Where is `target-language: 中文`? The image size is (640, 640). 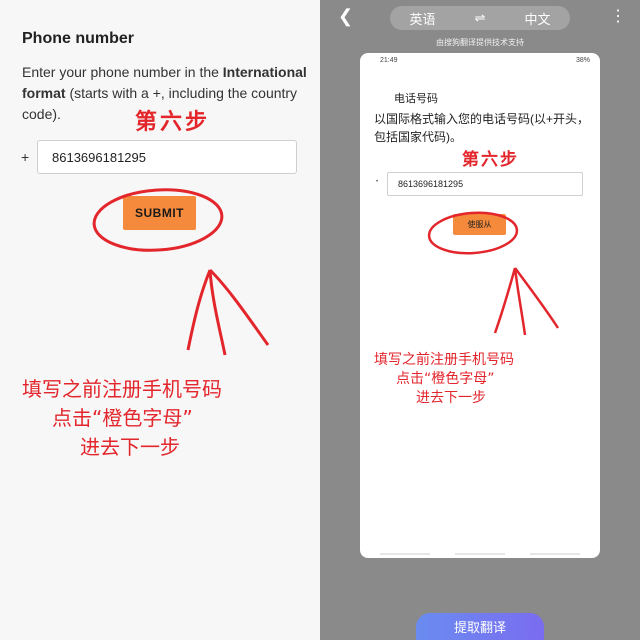
target-language: 中文 is located at coordinates (537, 18).